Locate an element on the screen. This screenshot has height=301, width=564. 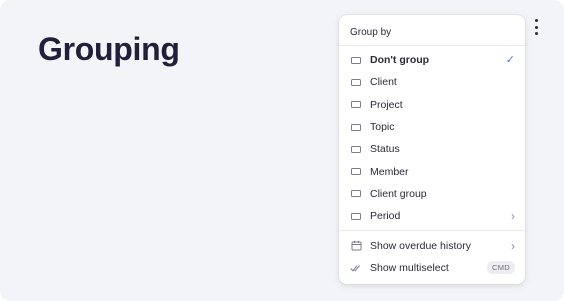
keyboard-shortcut-badge: CMD is located at coordinates (501, 268).